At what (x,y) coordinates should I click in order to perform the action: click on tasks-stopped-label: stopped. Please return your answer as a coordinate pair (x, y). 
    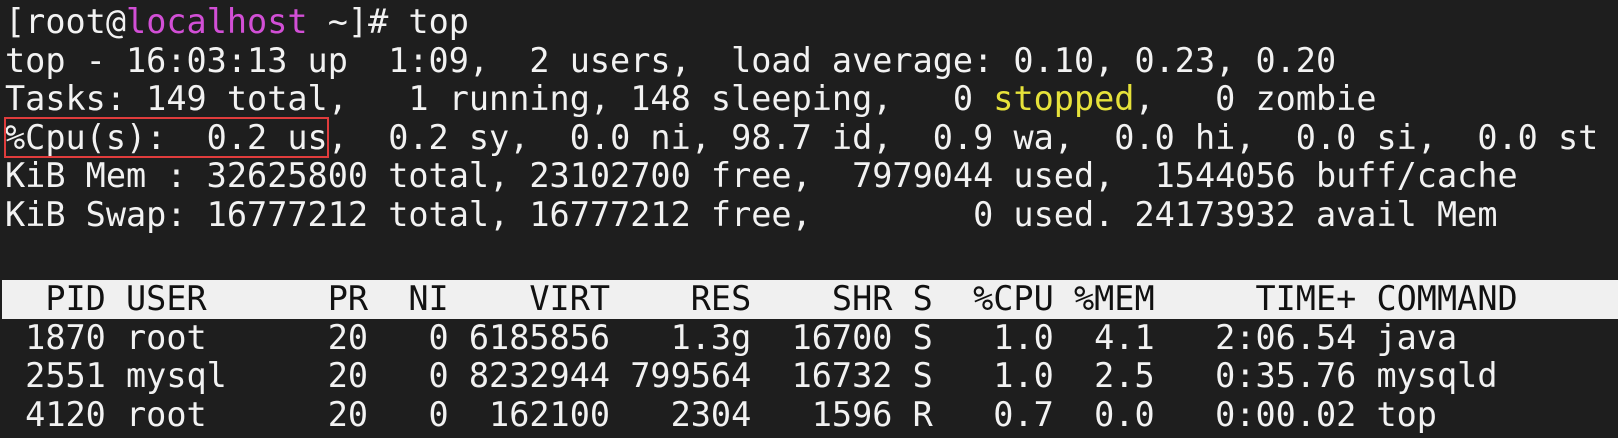
    Looking at the image, I should click on (1064, 99).